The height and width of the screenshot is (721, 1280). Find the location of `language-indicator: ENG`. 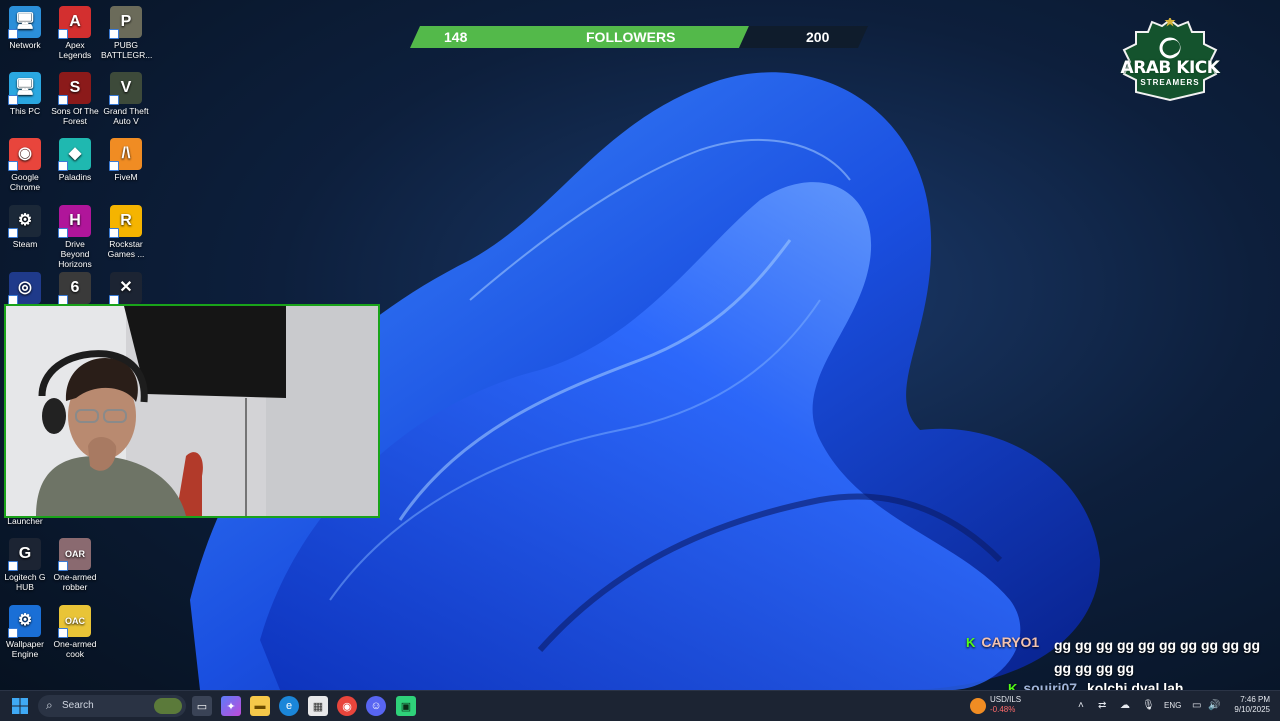

language-indicator: ENG is located at coordinates (1172, 706).